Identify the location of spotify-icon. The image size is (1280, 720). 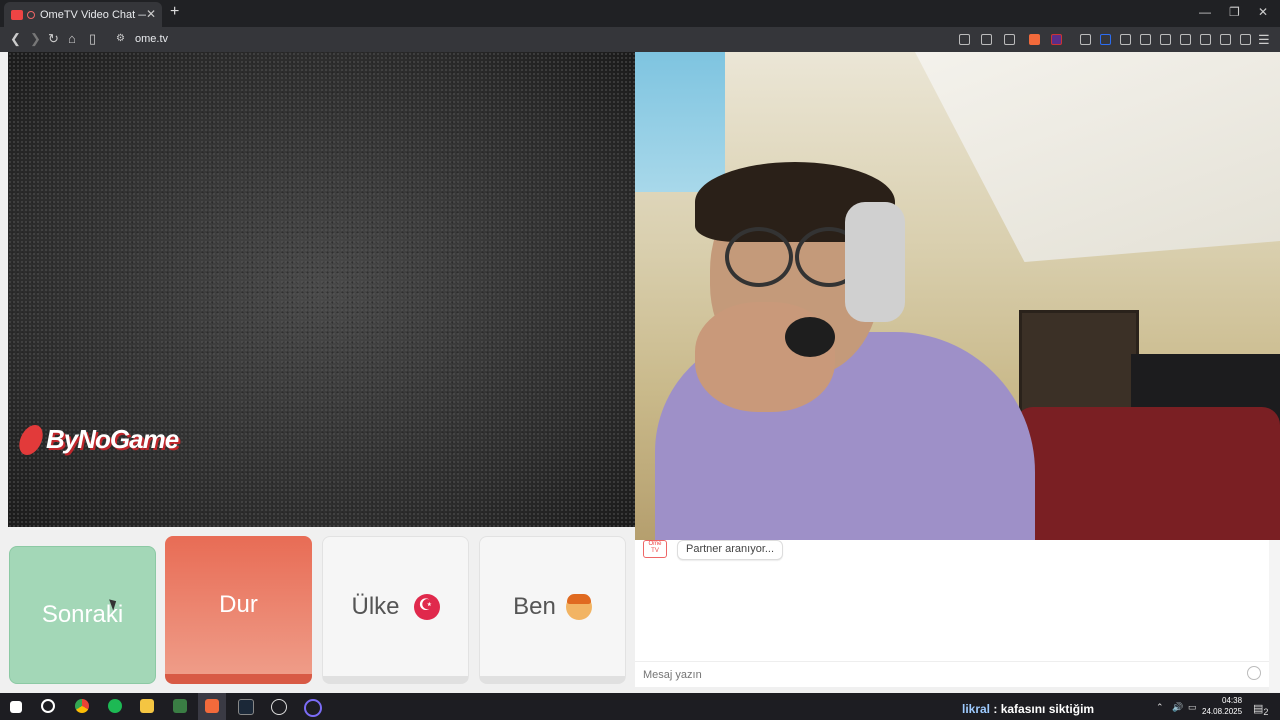
(115, 706).